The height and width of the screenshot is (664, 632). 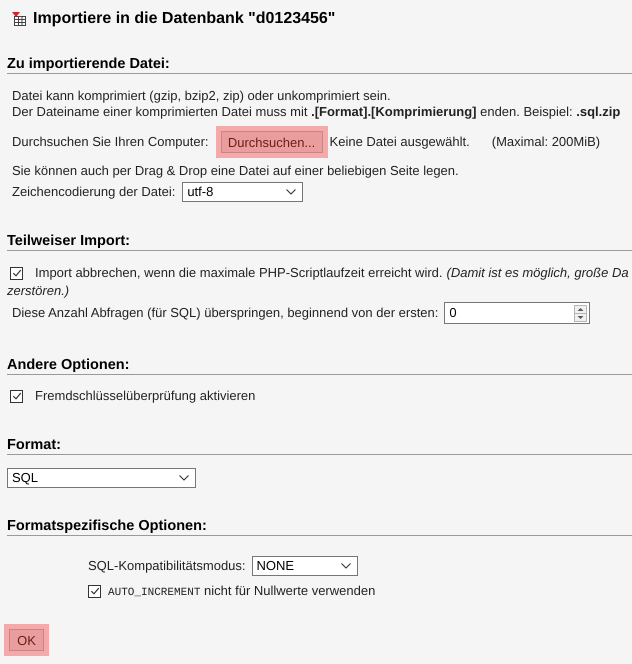 What do you see at coordinates (239, 273) in the screenshot?
I see `checkbox-label: Import abbrechen, wenn die maximale PHP-Scriptlaufzeit erreicht wird.` at bounding box center [239, 273].